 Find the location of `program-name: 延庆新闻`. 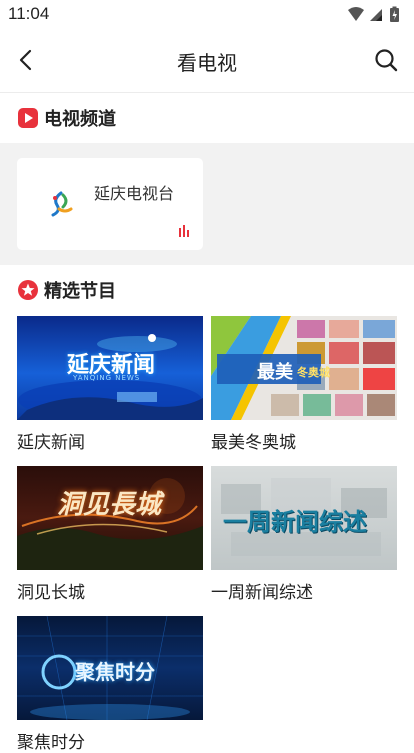

program-name: 延庆新闻 is located at coordinates (51, 443).